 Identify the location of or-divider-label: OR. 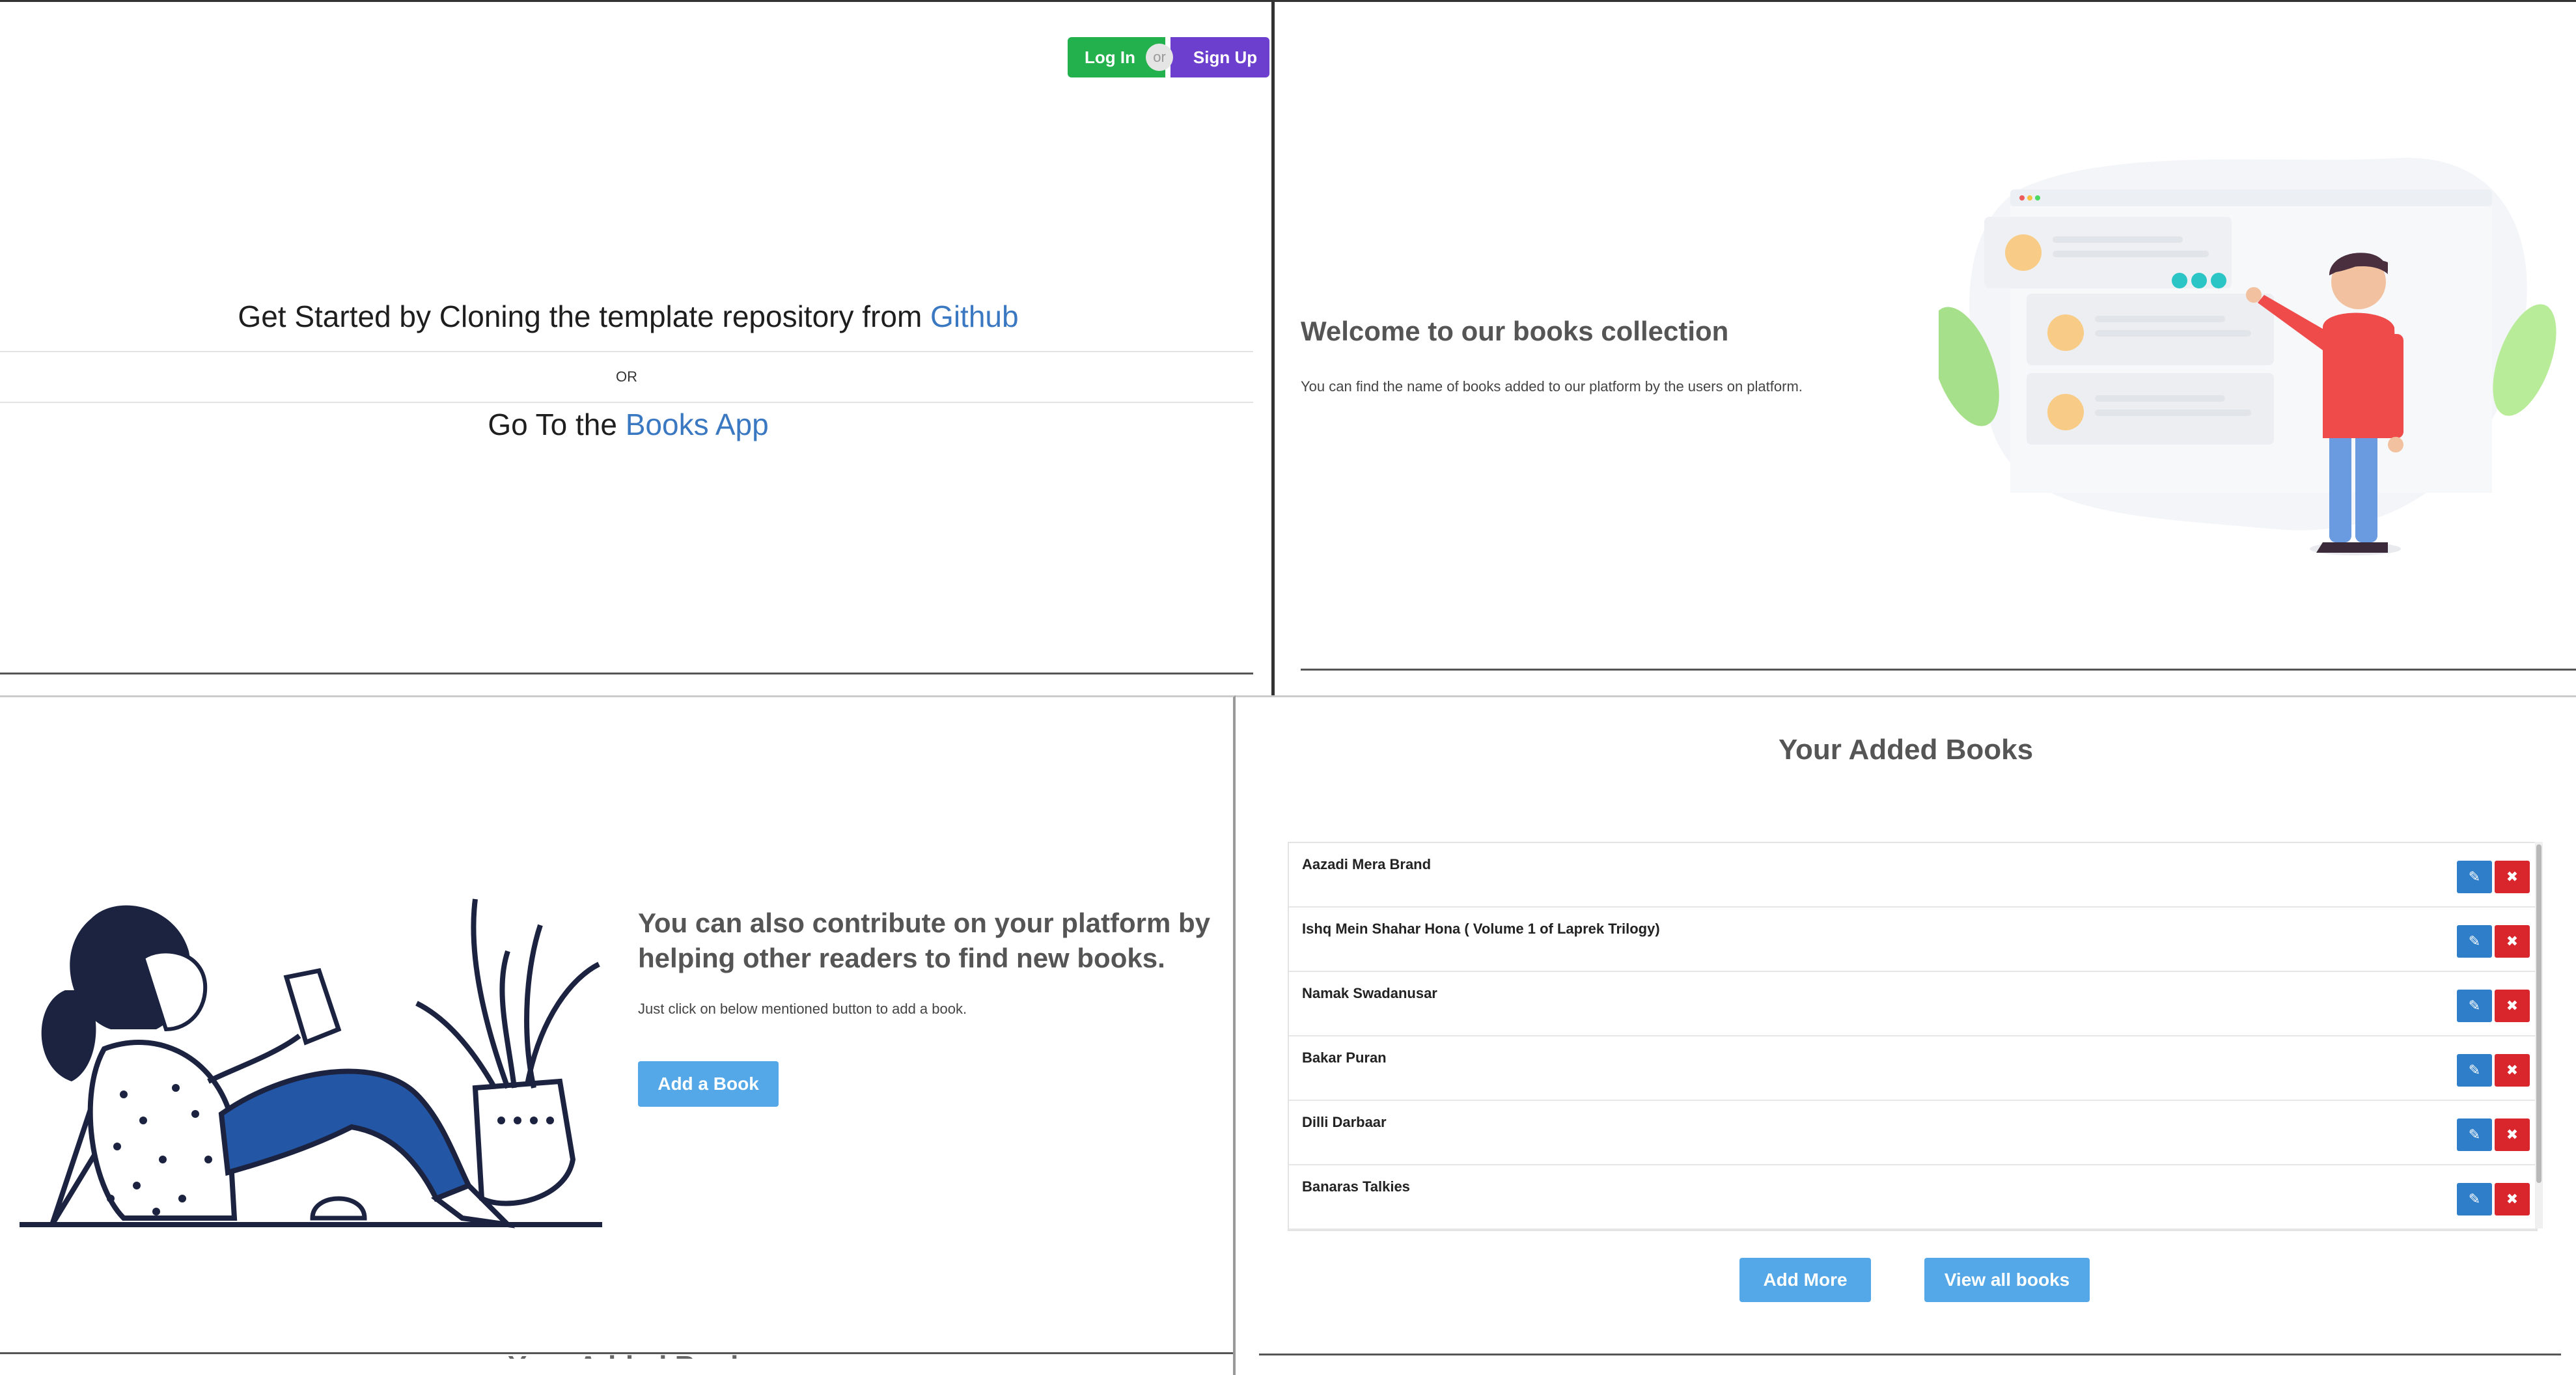
(626, 376).